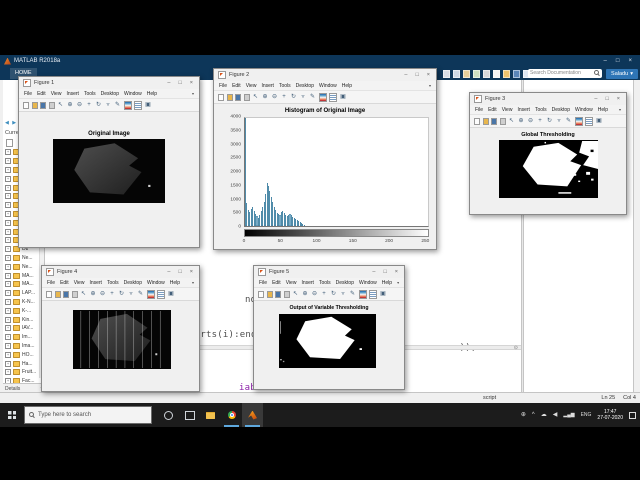 The width and height of the screenshot is (640, 480). Describe the element at coordinates (362, 294) in the screenshot. I see `insert-colorbar-icon` at that location.